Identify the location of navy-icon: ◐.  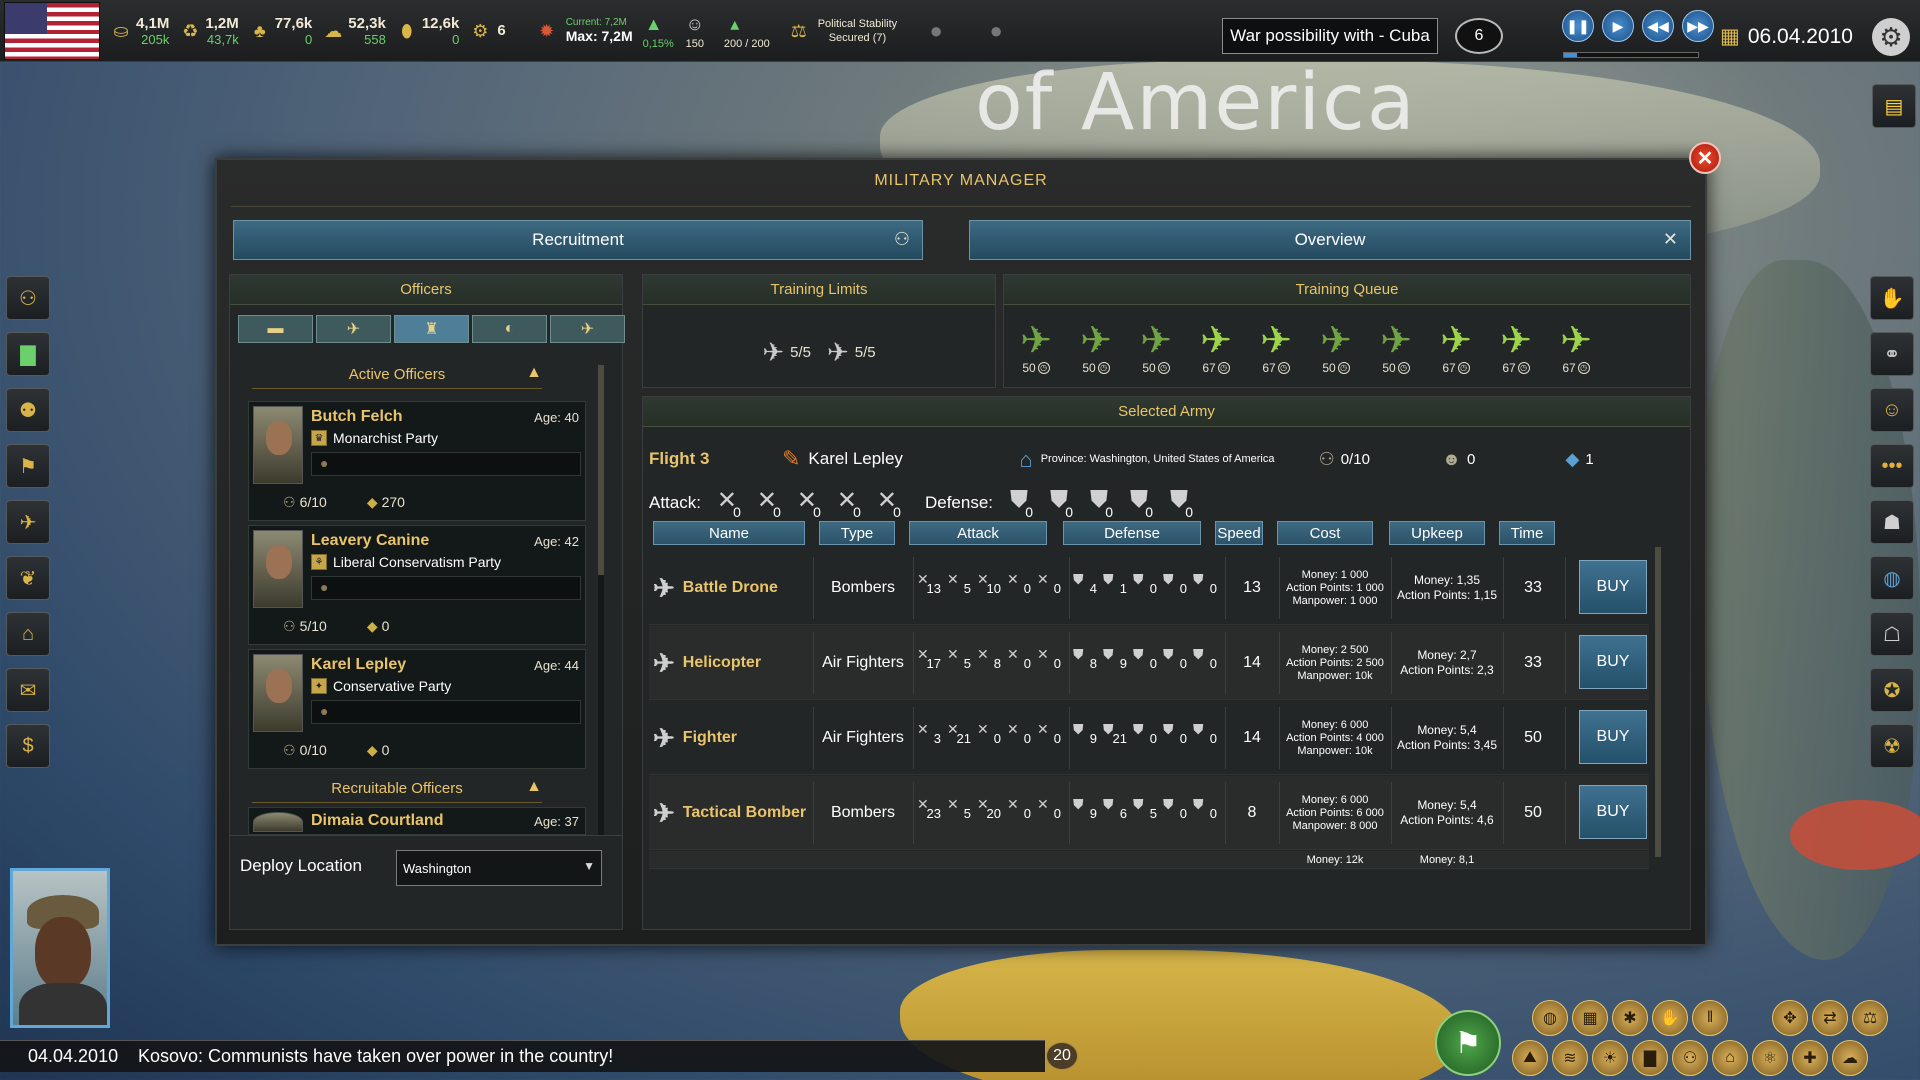
(509, 329).